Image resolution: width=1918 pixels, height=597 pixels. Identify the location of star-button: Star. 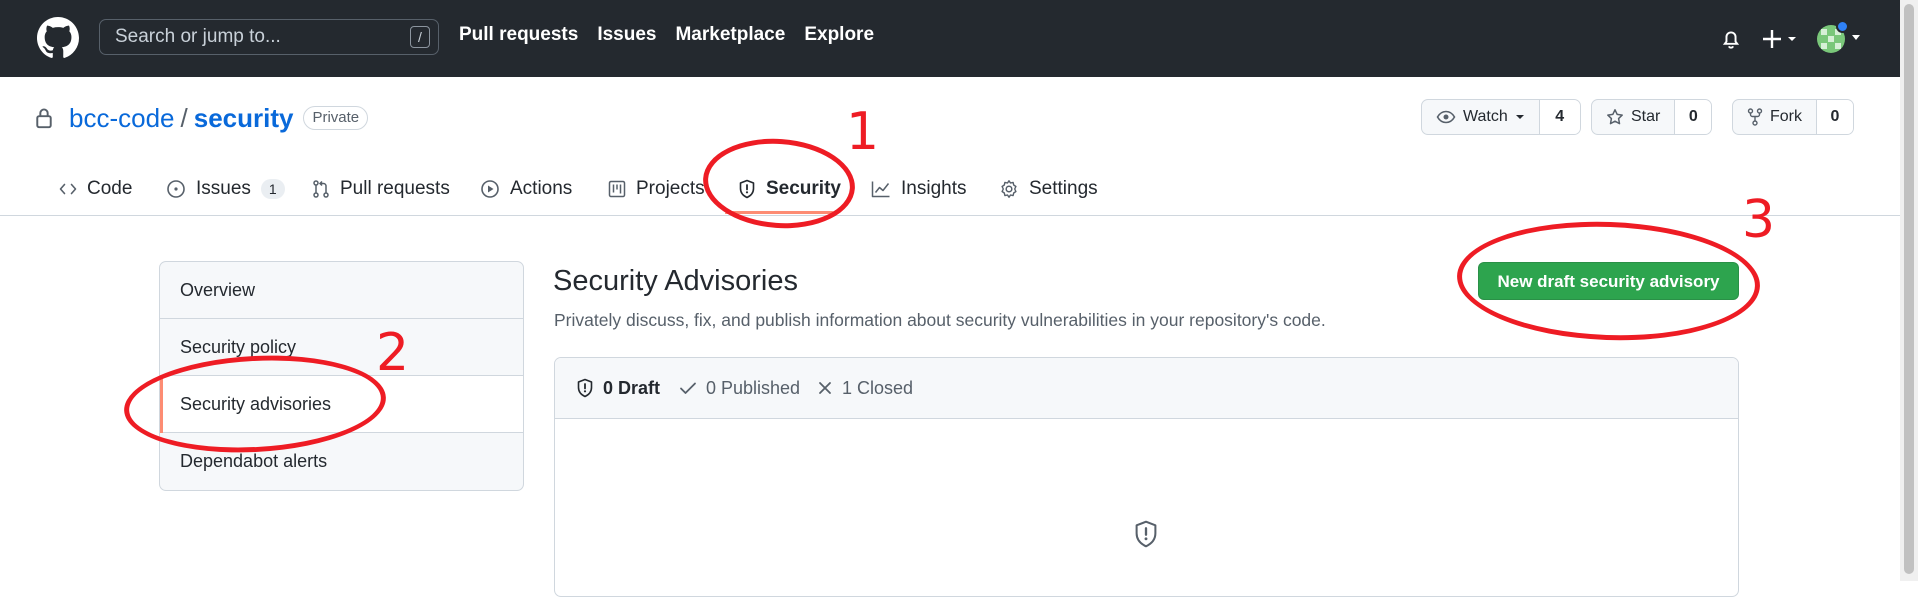
(1633, 117).